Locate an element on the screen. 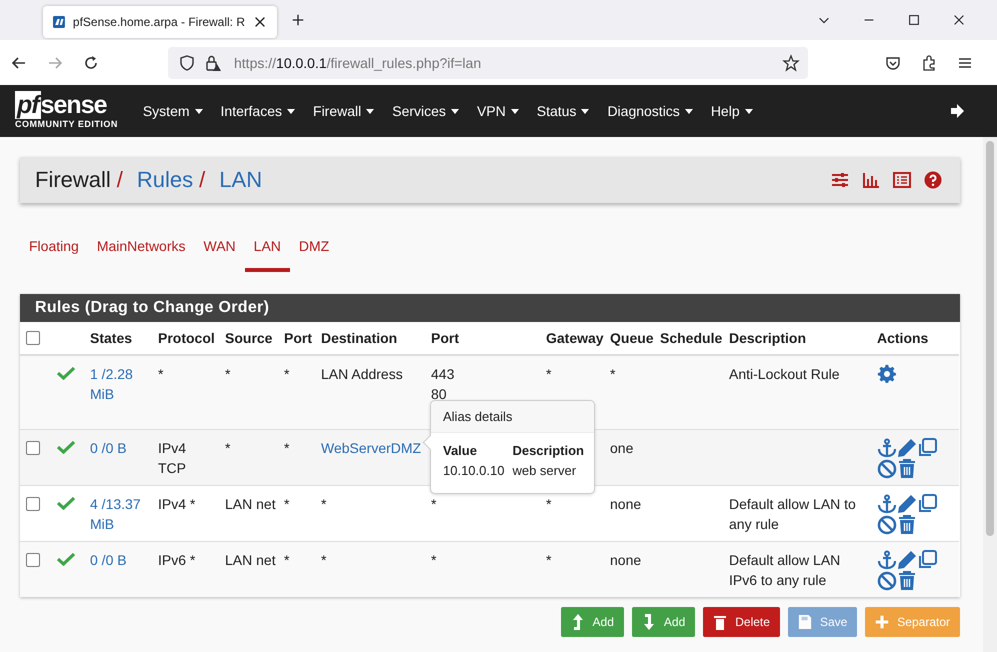 The width and height of the screenshot is (997, 652). browser-tab: pfSense.home.arpa - Firewall: R is located at coordinates (160, 22).